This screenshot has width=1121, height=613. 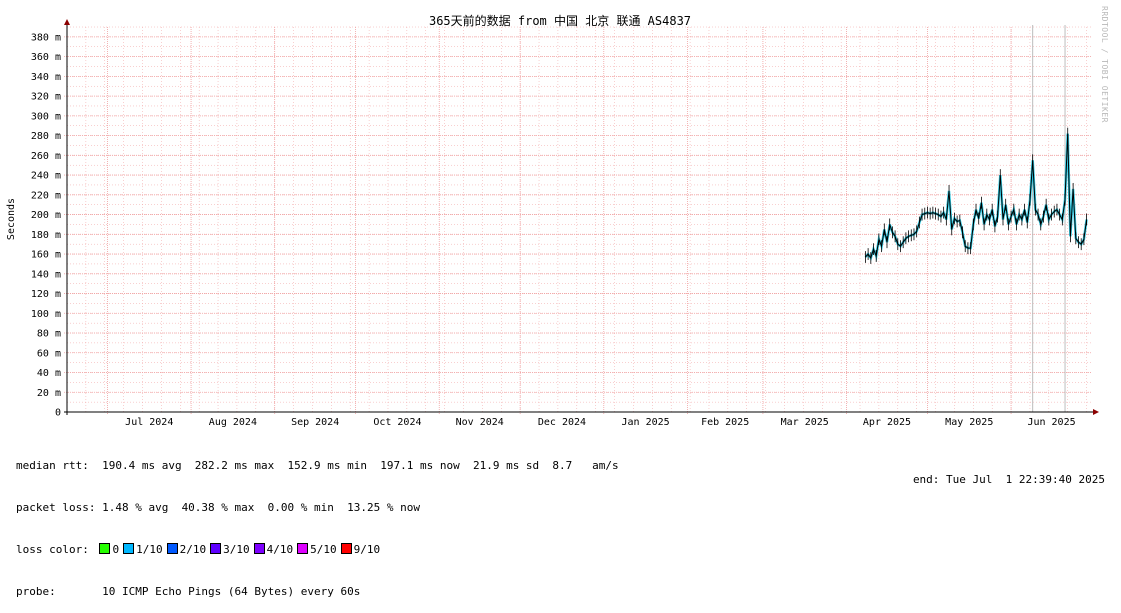 What do you see at coordinates (49, 353) in the screenshot?
I see `y-tick-label: 60 m` at bounding box center [49, 353].